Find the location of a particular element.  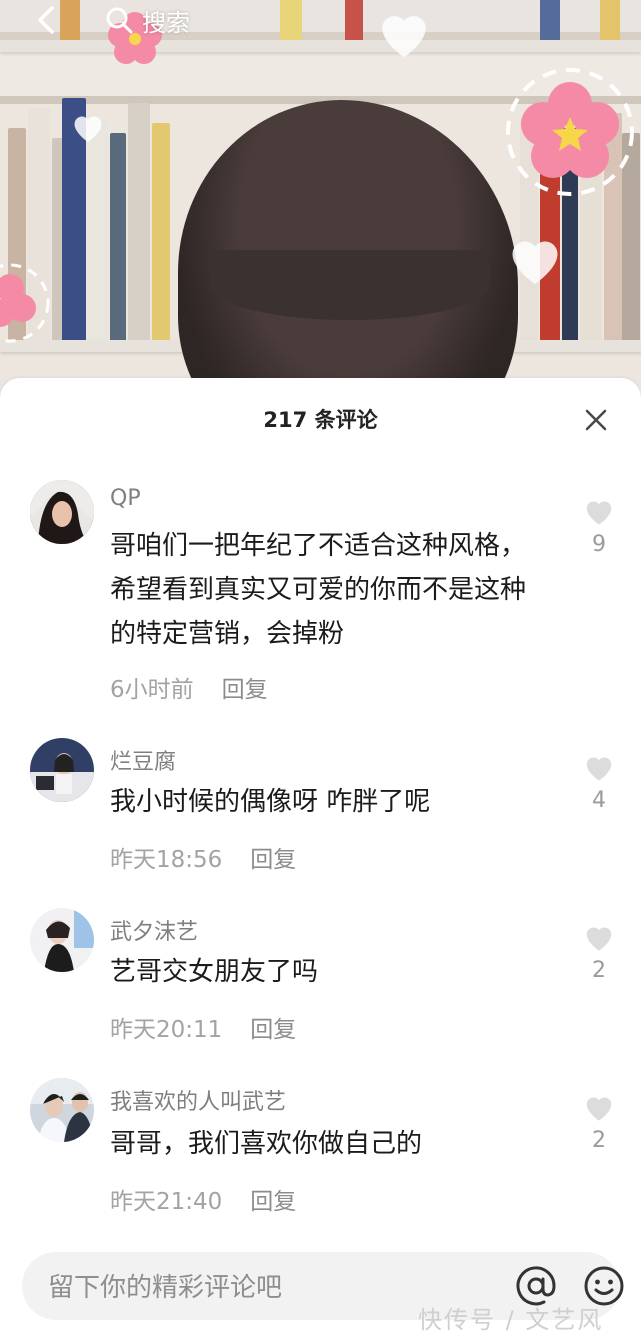

watermark: 快传号 / 文艺风 is located at coordinates (511, 1320).